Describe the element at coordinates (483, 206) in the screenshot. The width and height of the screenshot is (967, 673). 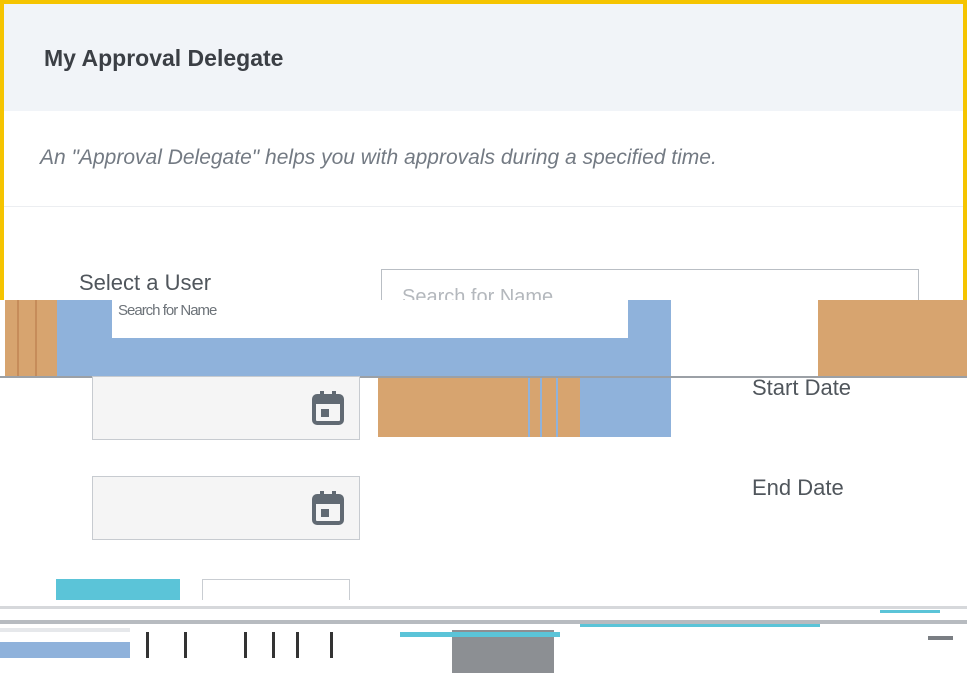
I see `divider` at that location.